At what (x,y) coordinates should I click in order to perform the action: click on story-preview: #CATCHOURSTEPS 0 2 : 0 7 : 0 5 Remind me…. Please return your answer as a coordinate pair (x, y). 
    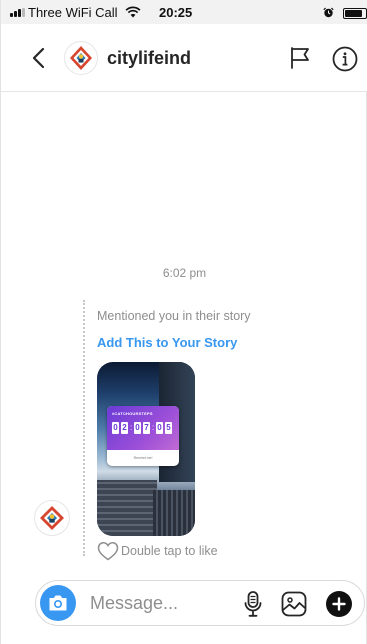
    Looking at the image, I should click on (146, 449).